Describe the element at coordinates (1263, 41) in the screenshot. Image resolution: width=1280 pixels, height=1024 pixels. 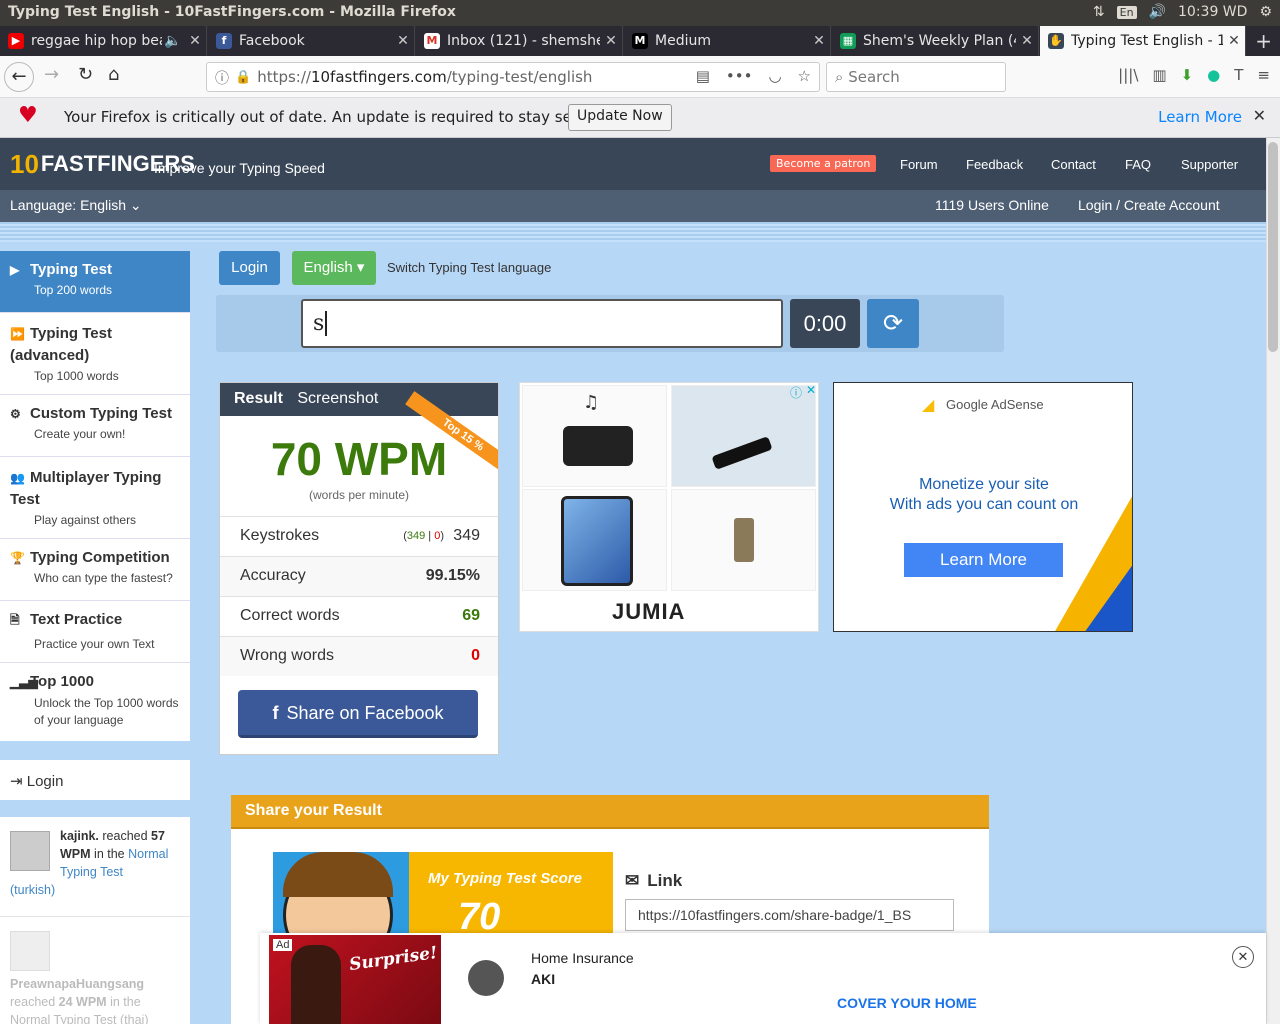
I see `new-tab-icon: +` at that location.